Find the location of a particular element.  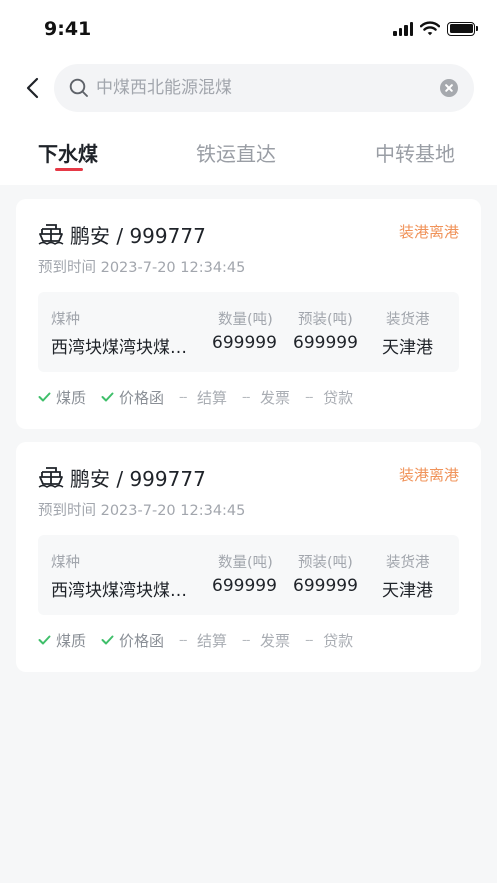

back-arrow-icon is located at coordinates (33, 88).